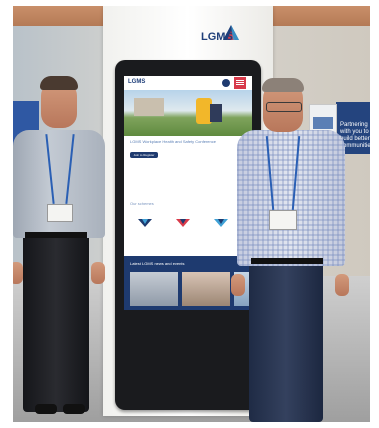 The image size is (379, 428). Describe the element at coordinates (226, 83) in the screenshot. I see `screen-user-icon` at that location.